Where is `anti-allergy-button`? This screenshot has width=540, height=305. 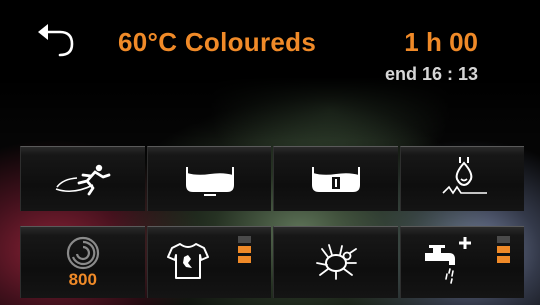
anti-allergy-button is located at coordinates (335, 262).